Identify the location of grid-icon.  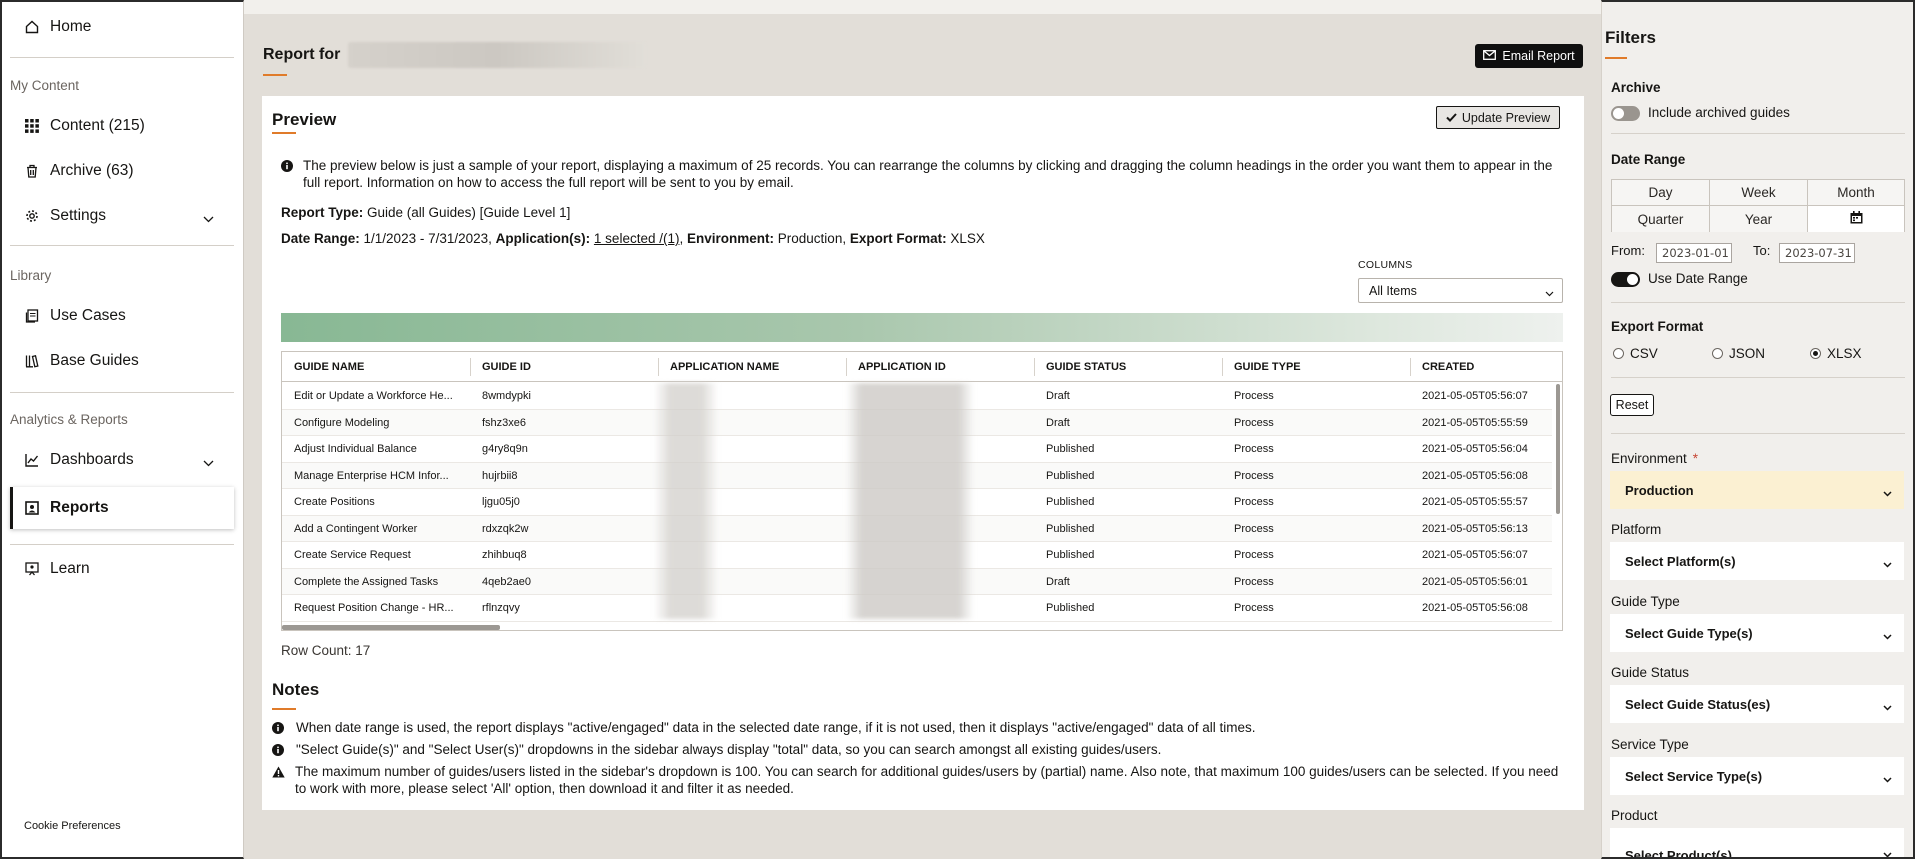
(32, 126).